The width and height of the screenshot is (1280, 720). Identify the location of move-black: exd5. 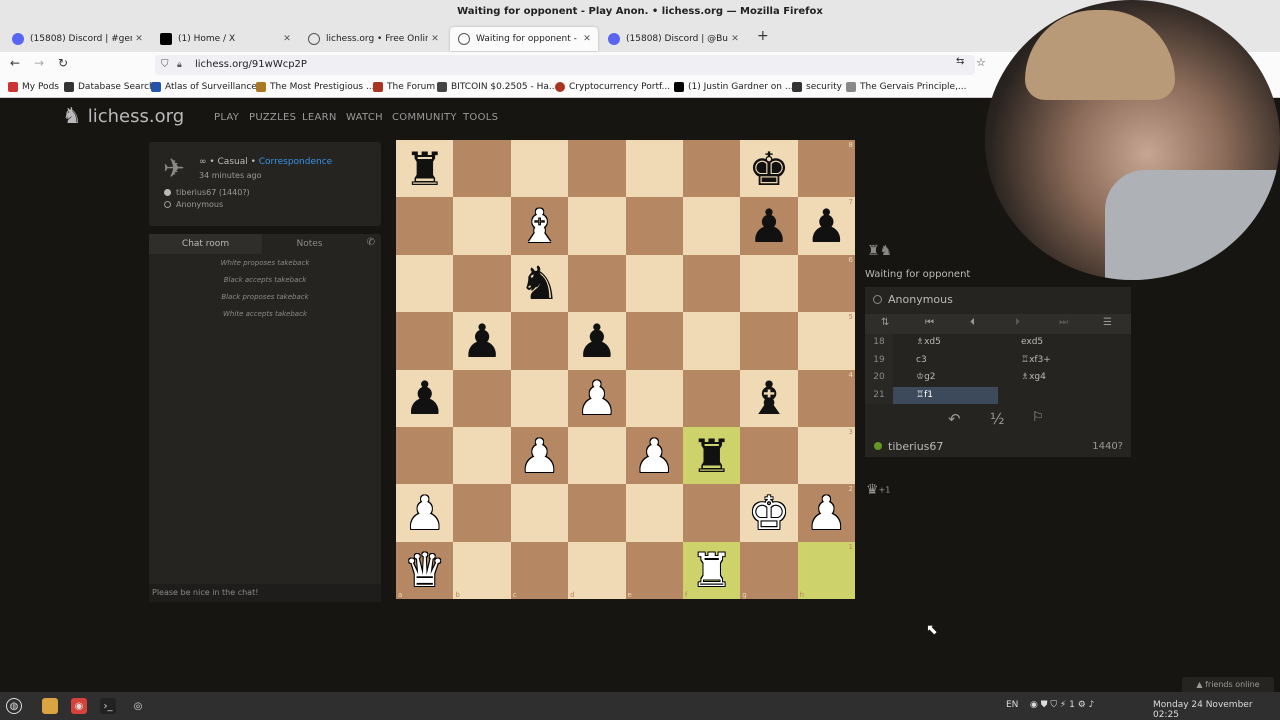
(1050, 343).